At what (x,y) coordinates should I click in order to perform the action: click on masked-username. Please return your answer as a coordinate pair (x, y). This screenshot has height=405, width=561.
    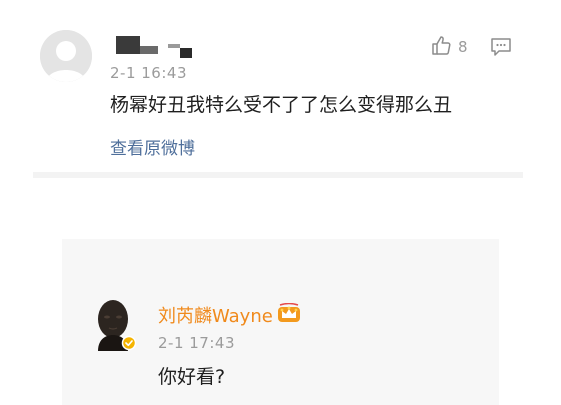
    Looking at the image, I should click on (155, 48).